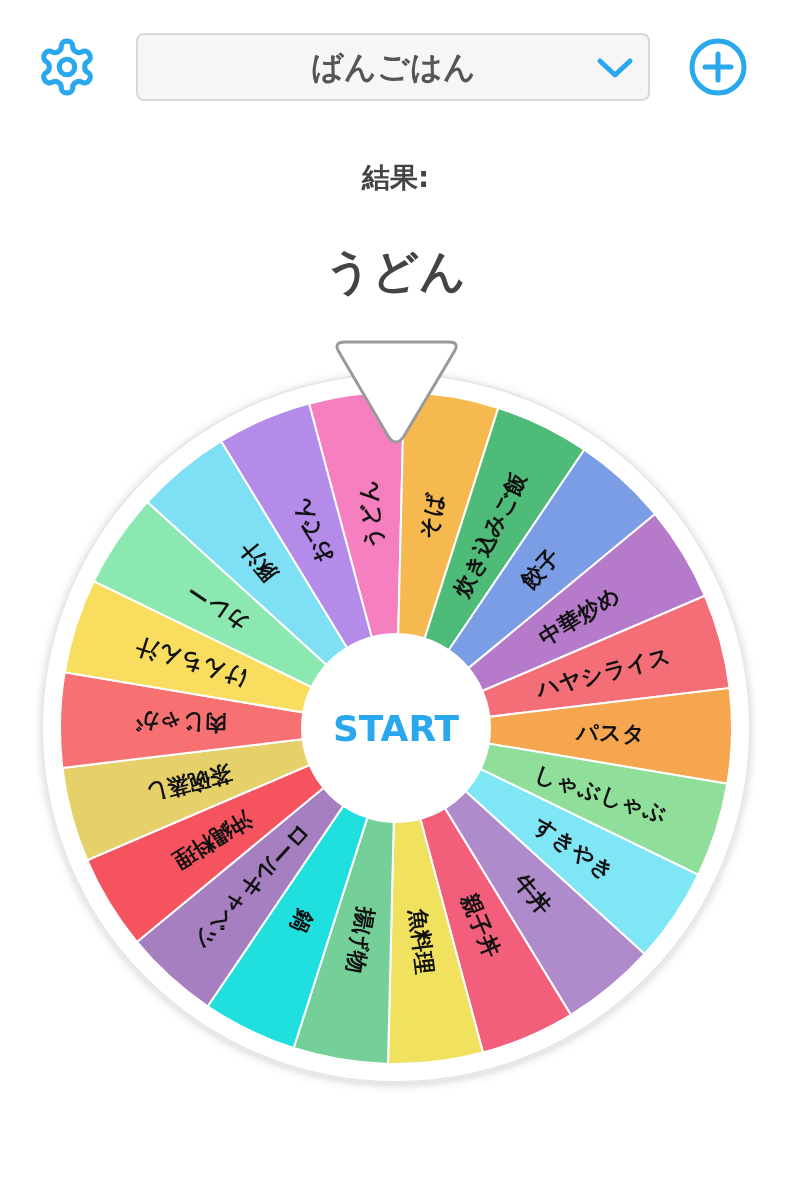 This screenshot has width=791, height=1200. I want to click on segment-label: おでん, so click(311, 530).